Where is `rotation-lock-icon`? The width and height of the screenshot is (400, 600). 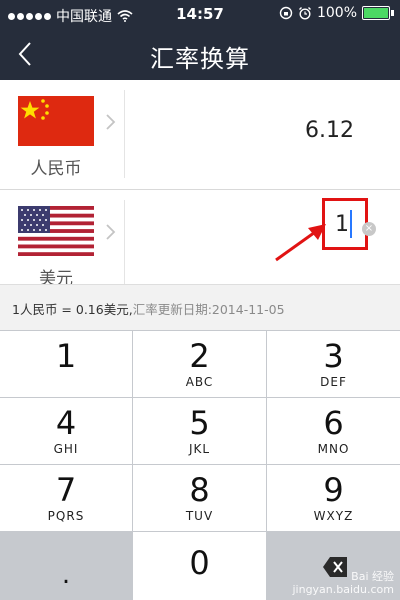 rotation-lock-icon is located at coordinates (286, 13).